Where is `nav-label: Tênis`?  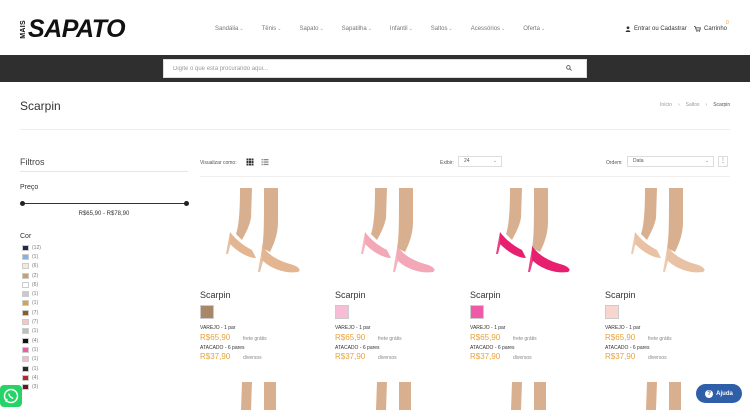
nav-label: Tênis is located at coordinates (269, 29).